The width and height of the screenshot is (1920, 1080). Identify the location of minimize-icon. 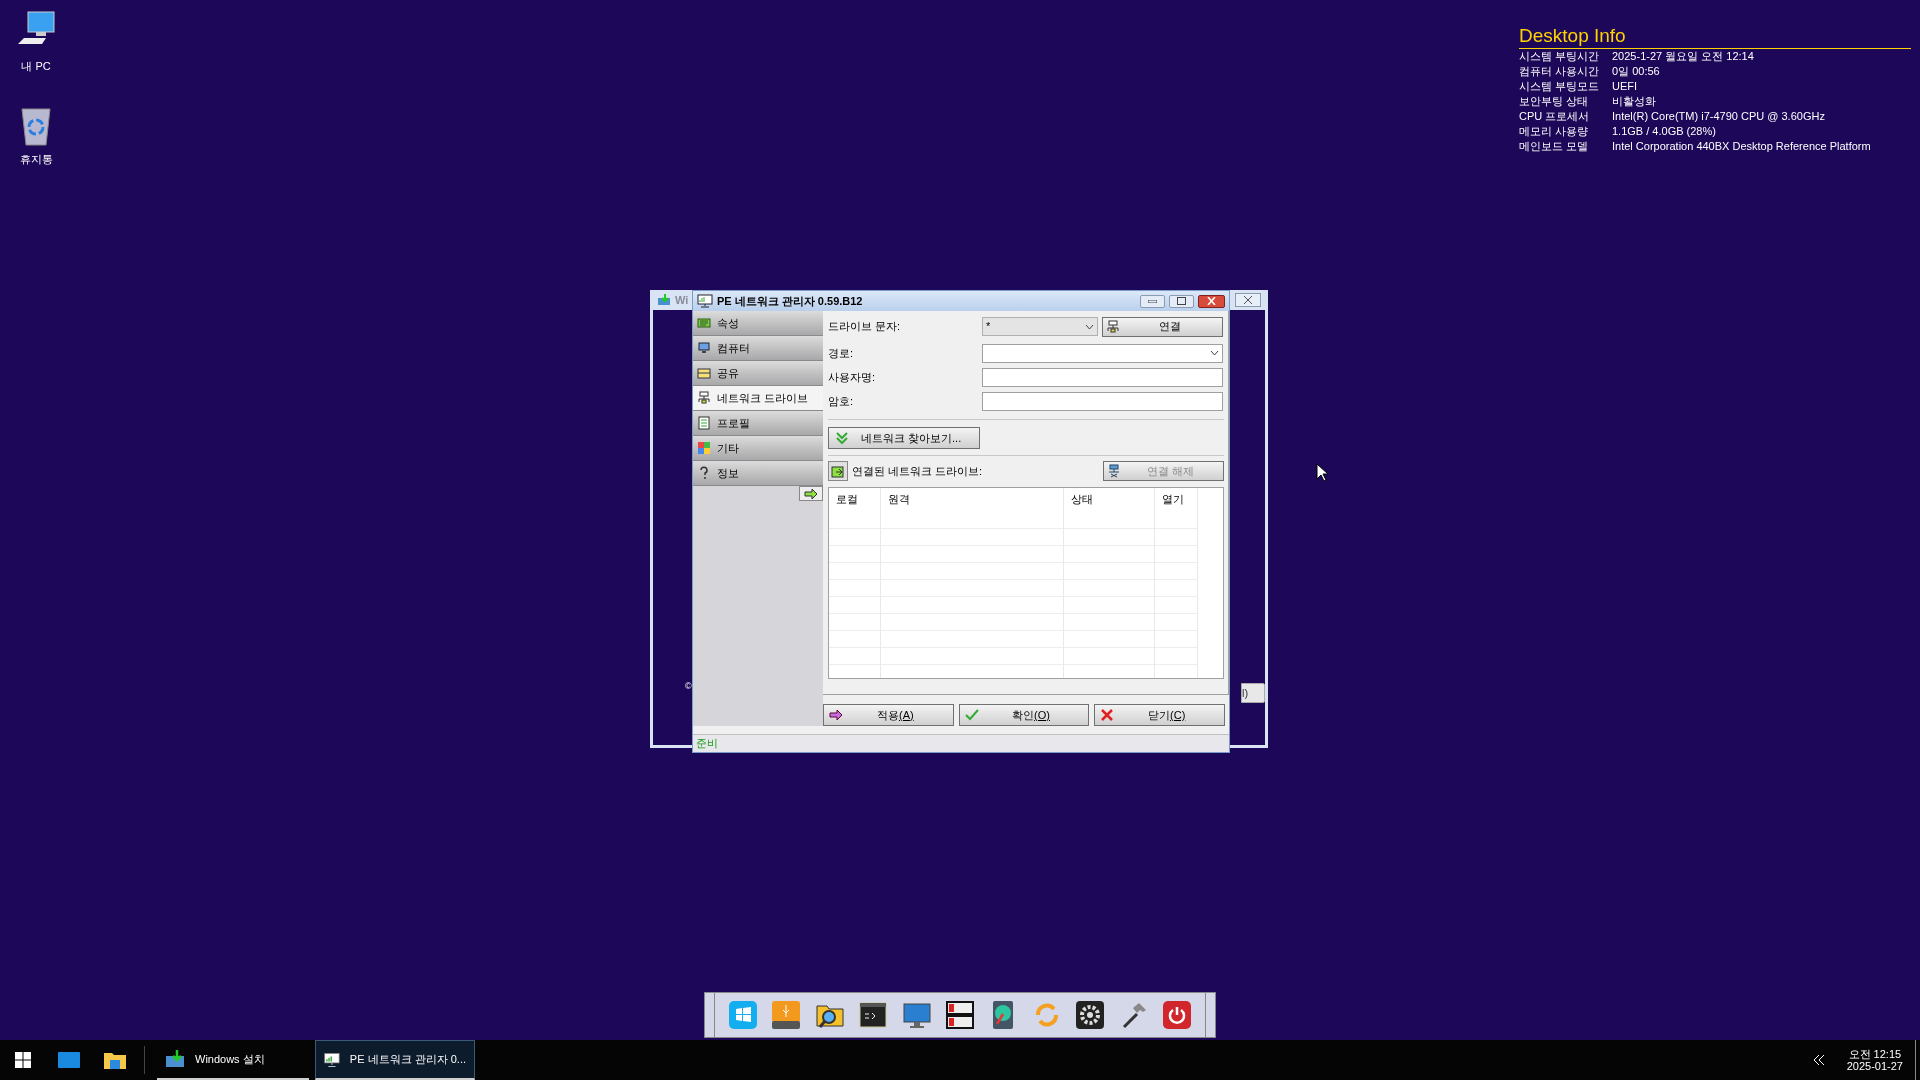
(1152, 301).